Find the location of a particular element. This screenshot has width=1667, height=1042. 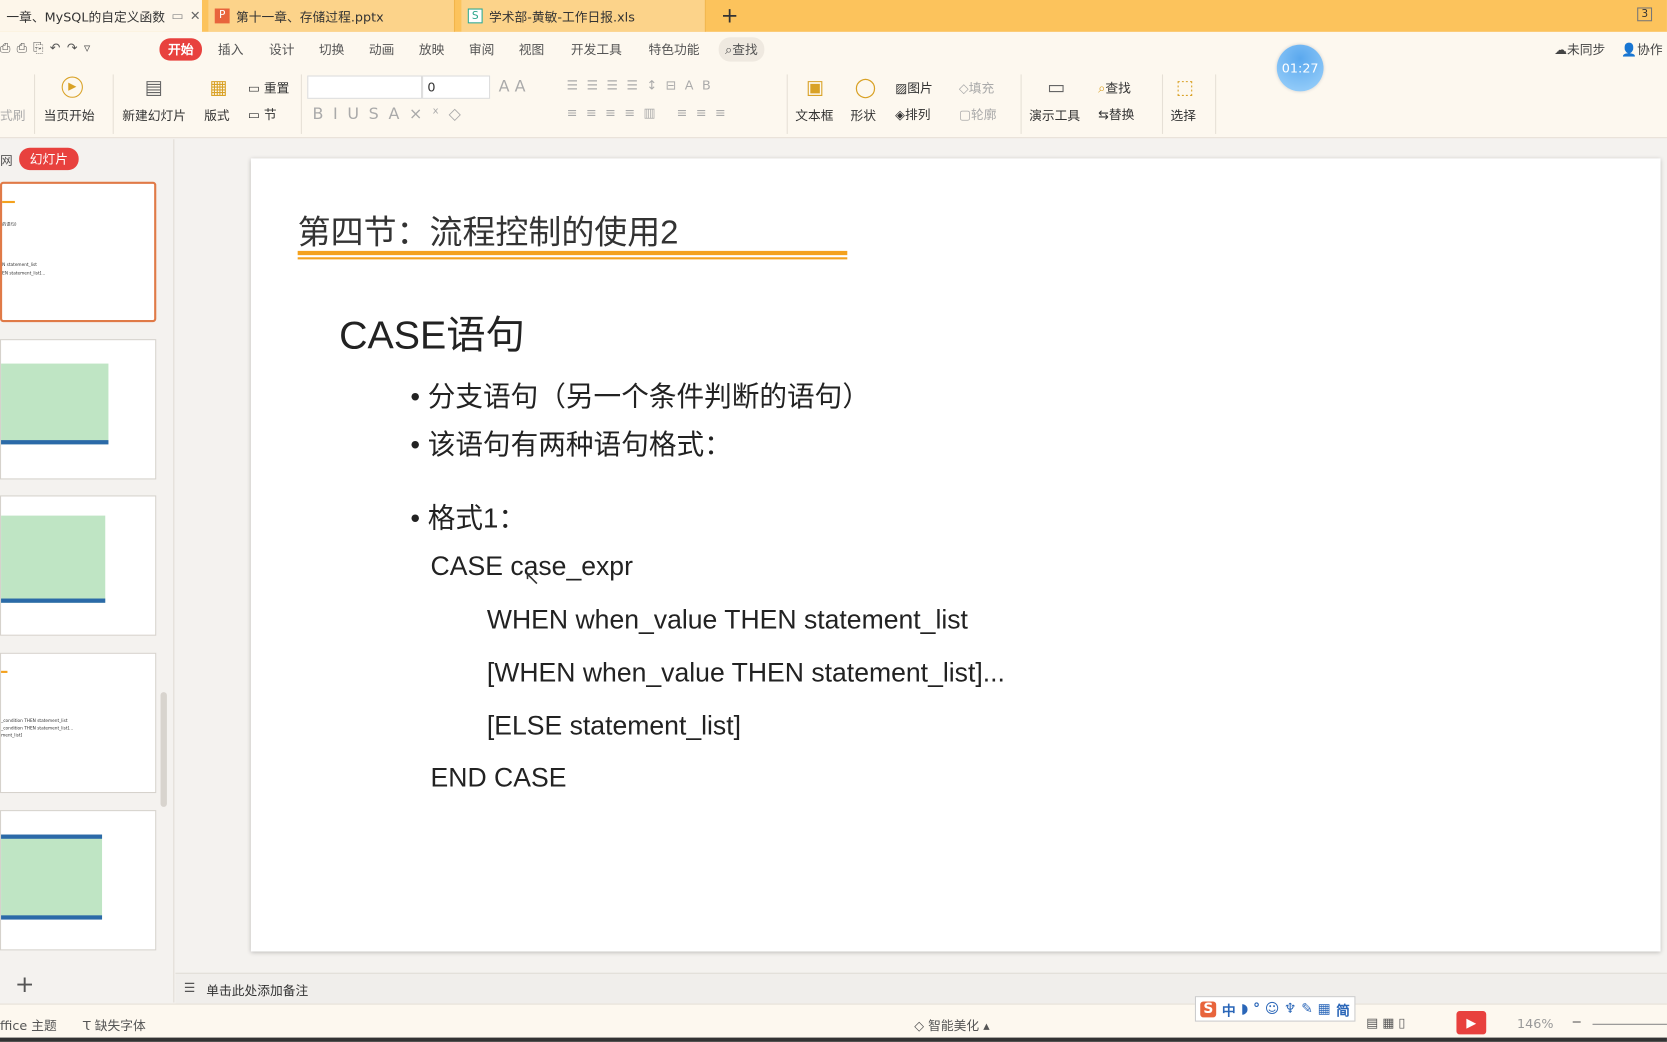

sync-label: 未同步 is located at coordinates (1586, 50).